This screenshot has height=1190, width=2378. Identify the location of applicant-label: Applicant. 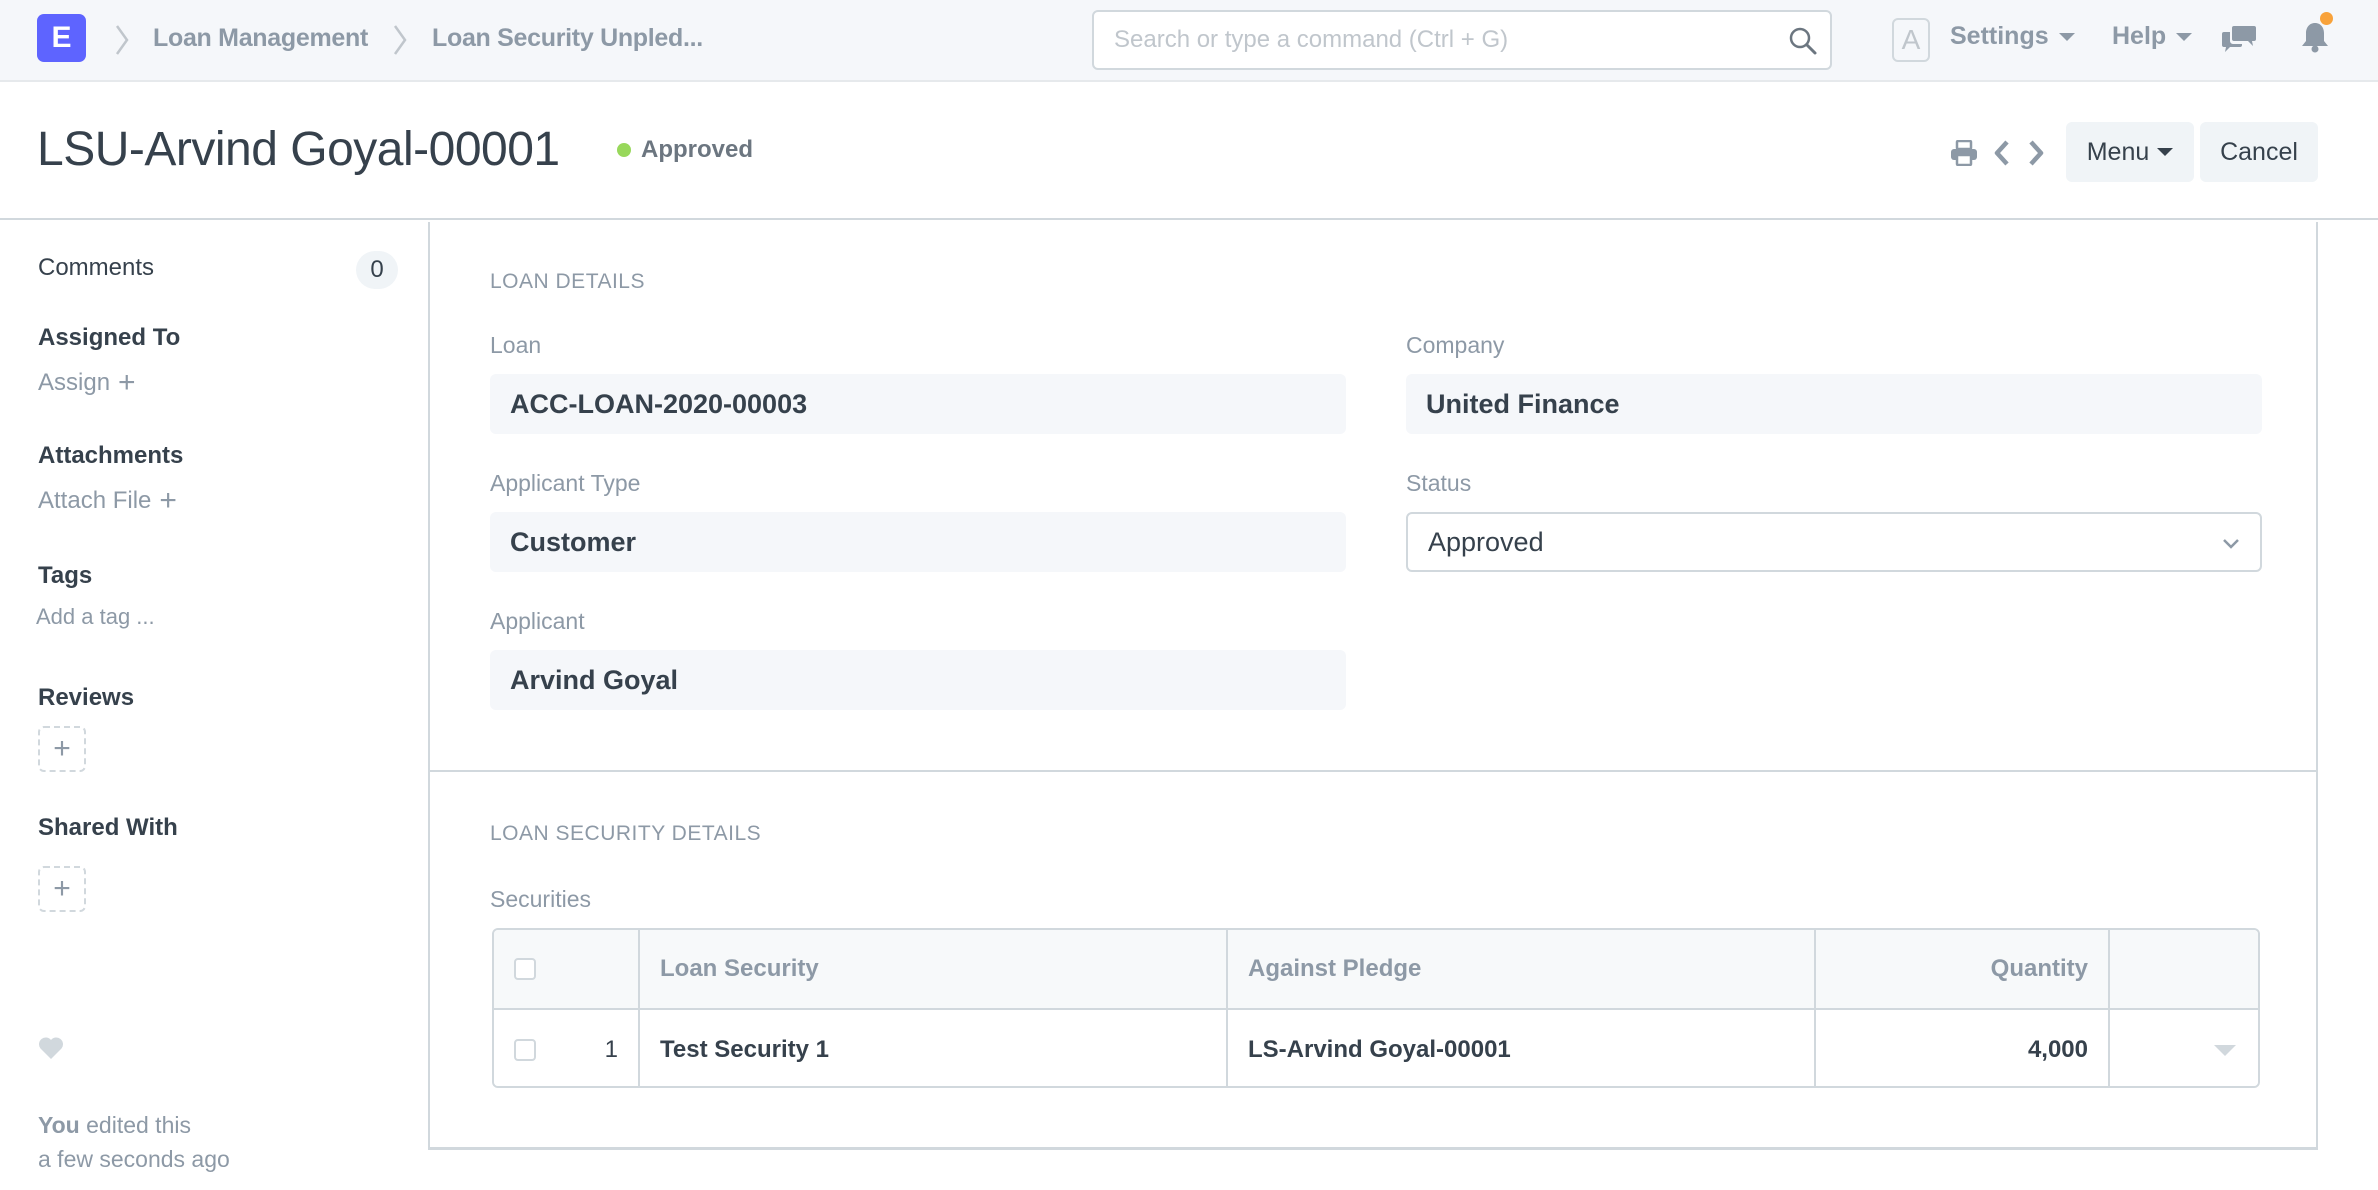
(537, 621).